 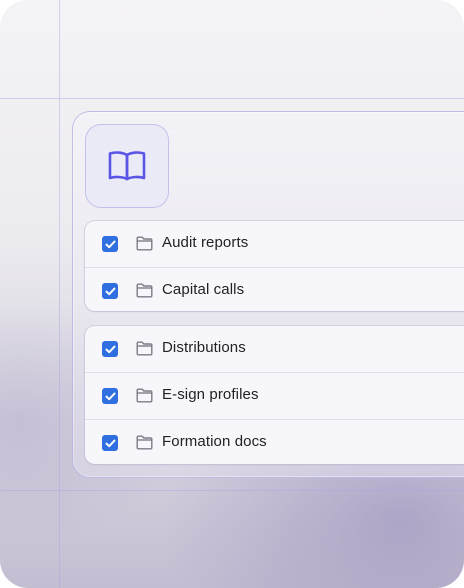 What do you see at coordinates (274, 349) in the screenshot?
I see `folder-row: Distributions` at bounding box center [274, 349].